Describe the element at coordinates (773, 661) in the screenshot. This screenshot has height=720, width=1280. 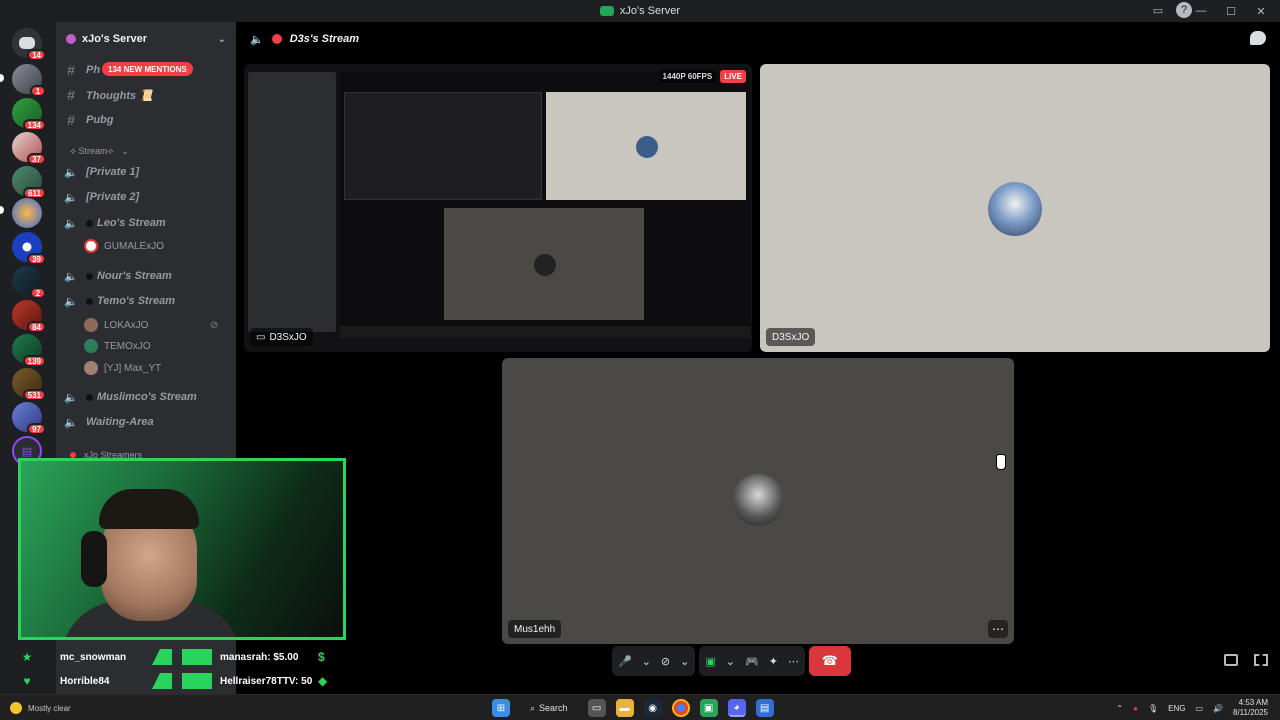
I see `soundboard-icon: ✦` at that location.